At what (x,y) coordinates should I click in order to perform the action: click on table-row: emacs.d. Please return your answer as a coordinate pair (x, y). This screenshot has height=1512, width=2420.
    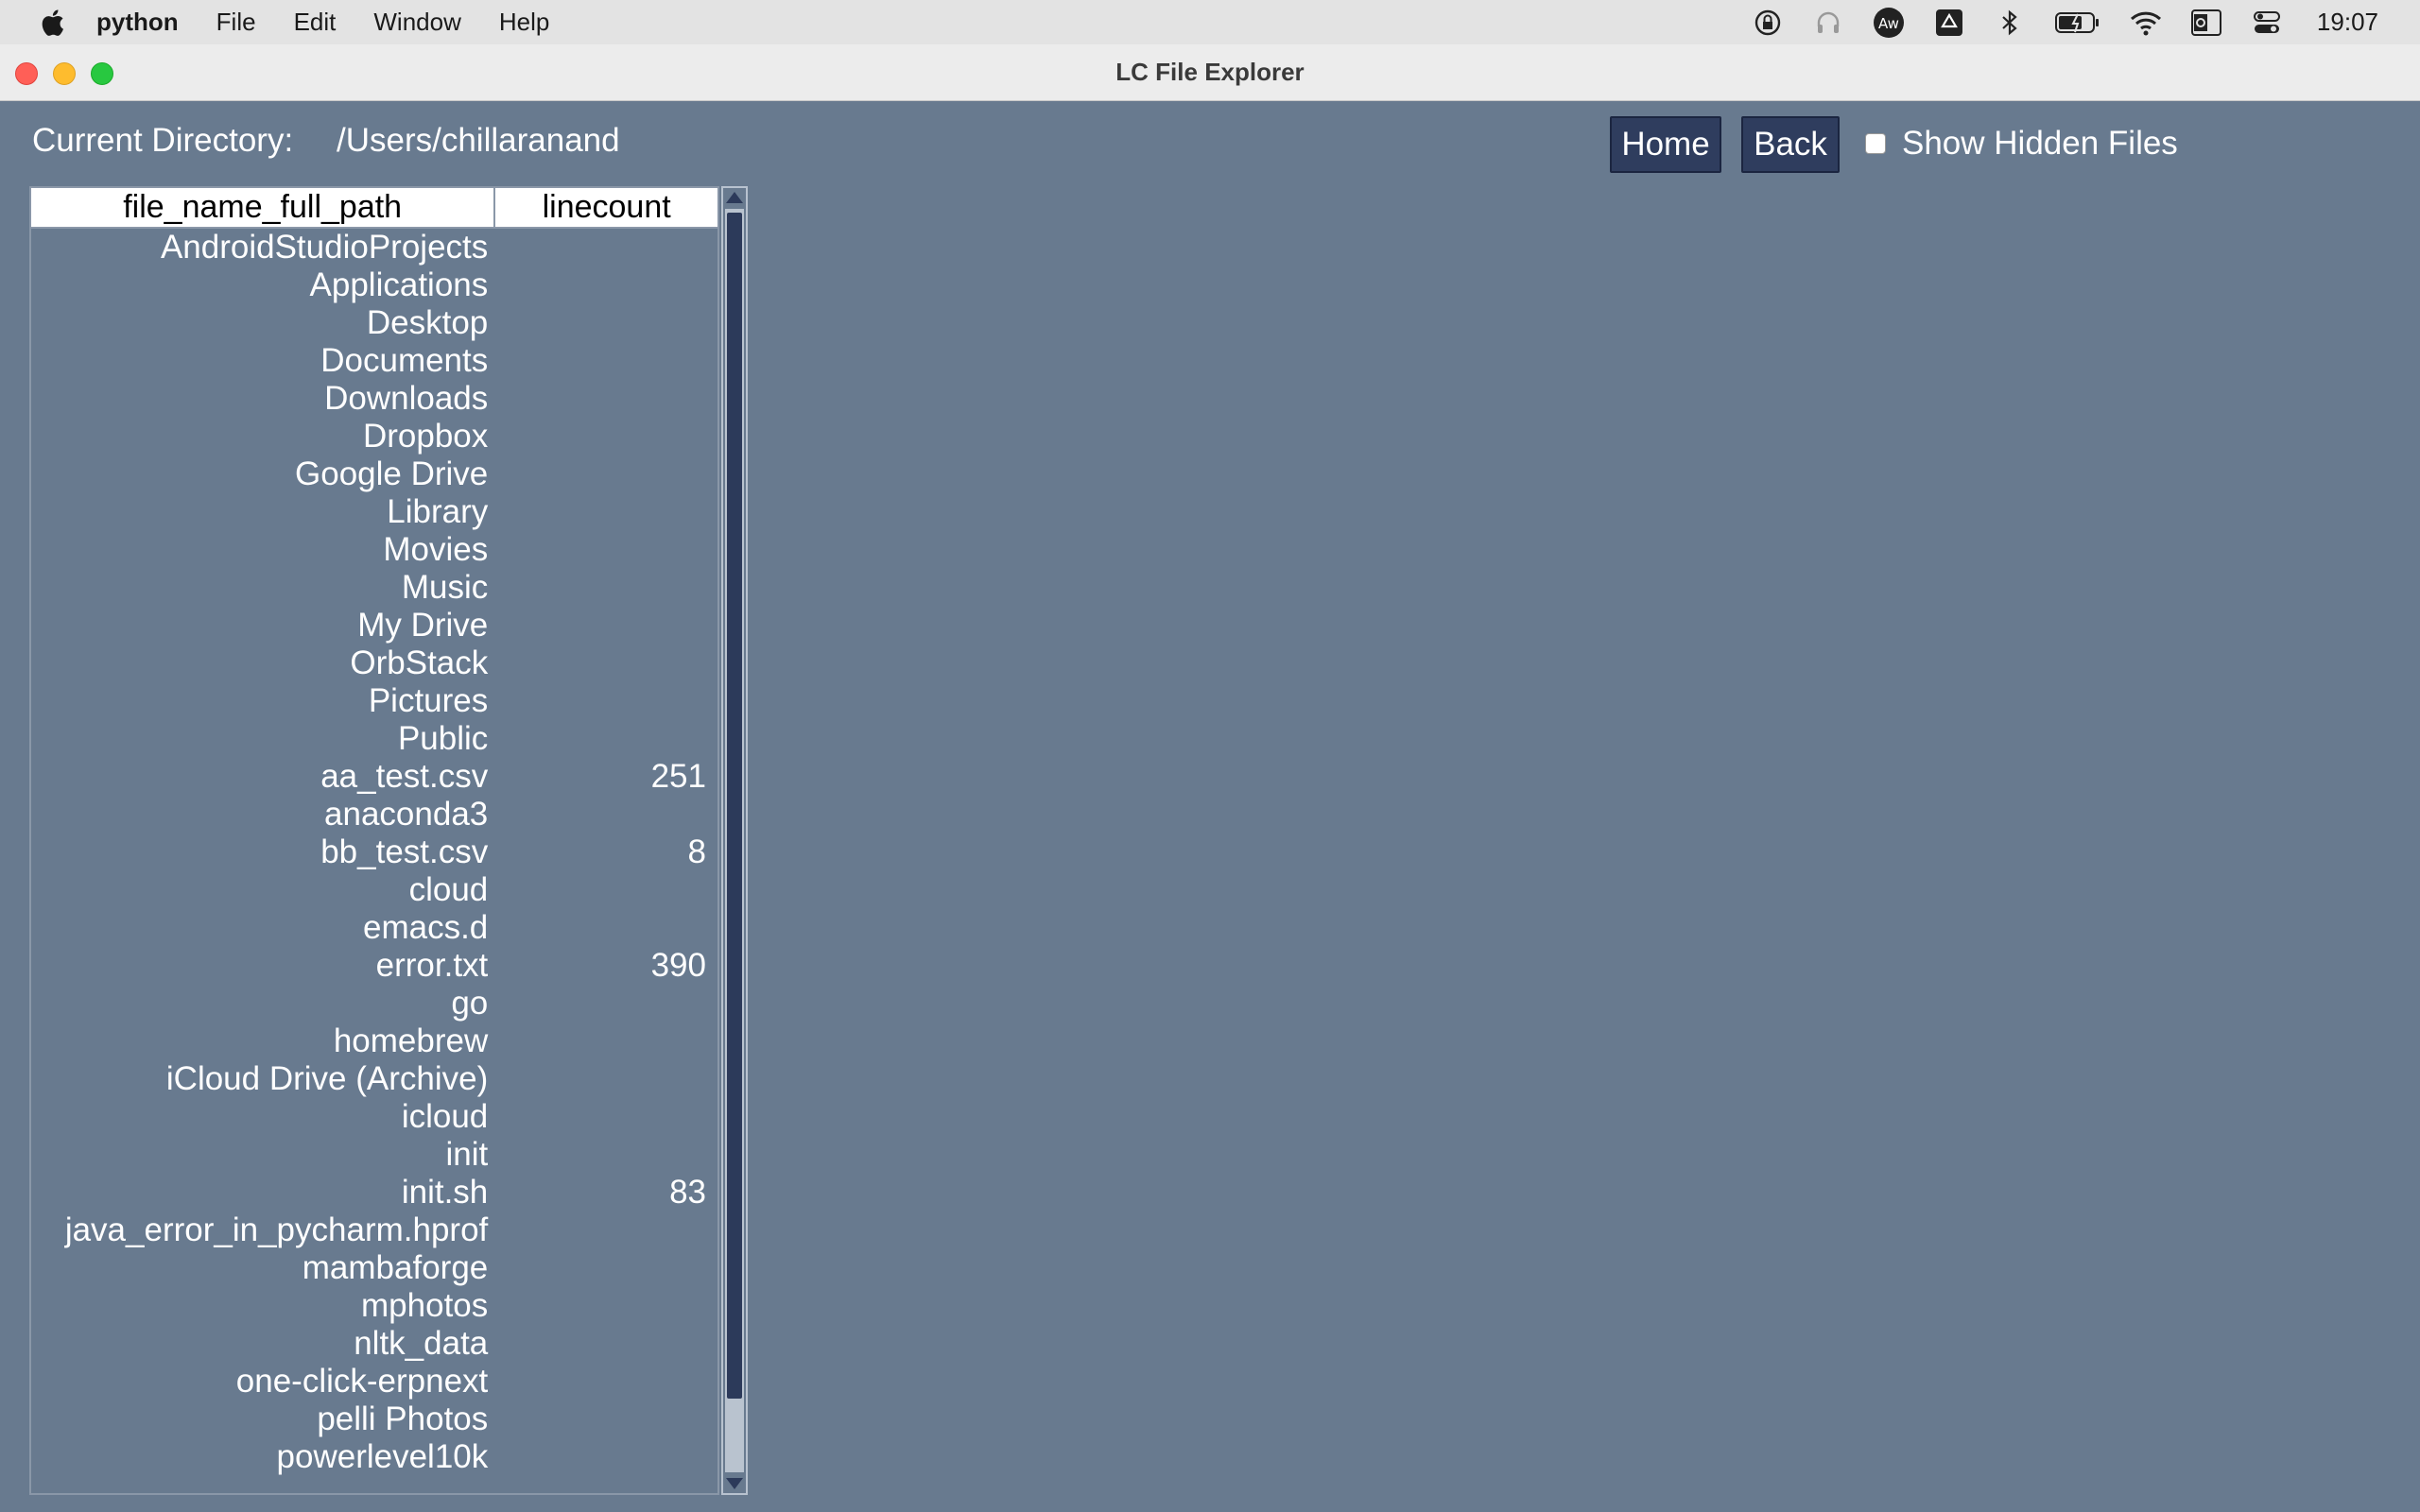
    Looking at the image, I should click on (374, 928).